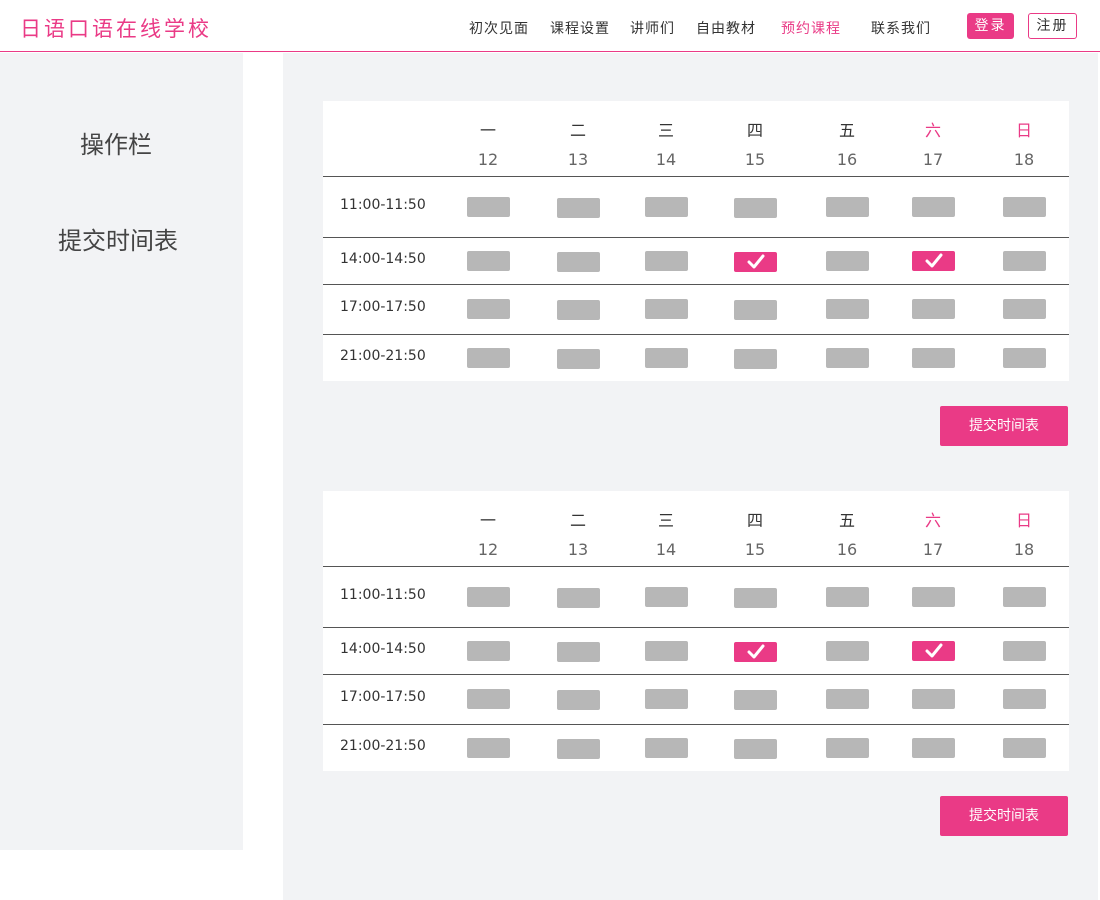 Image resolution: width=1100 pixels, height=900 pixels. Describe the element at coordinates (580, 28) in the screenshot. I see `nav-item-courses: 课程设置` at that location.